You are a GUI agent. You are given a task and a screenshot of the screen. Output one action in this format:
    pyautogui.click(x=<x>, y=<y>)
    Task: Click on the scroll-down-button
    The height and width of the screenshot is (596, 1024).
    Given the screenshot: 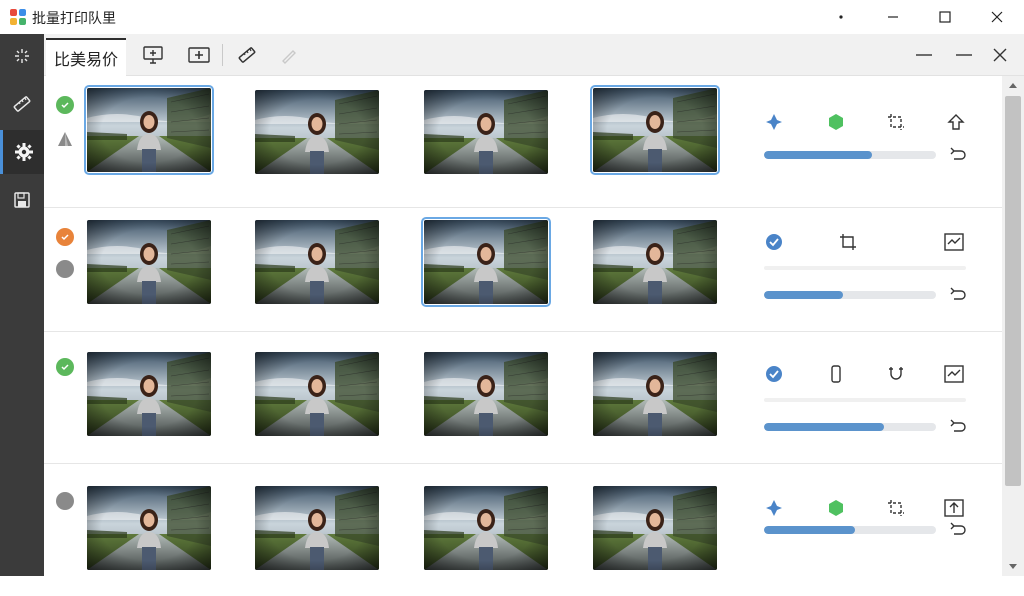 What is the action you would take?
    pyautogui.click(x=1013, y=567)
    